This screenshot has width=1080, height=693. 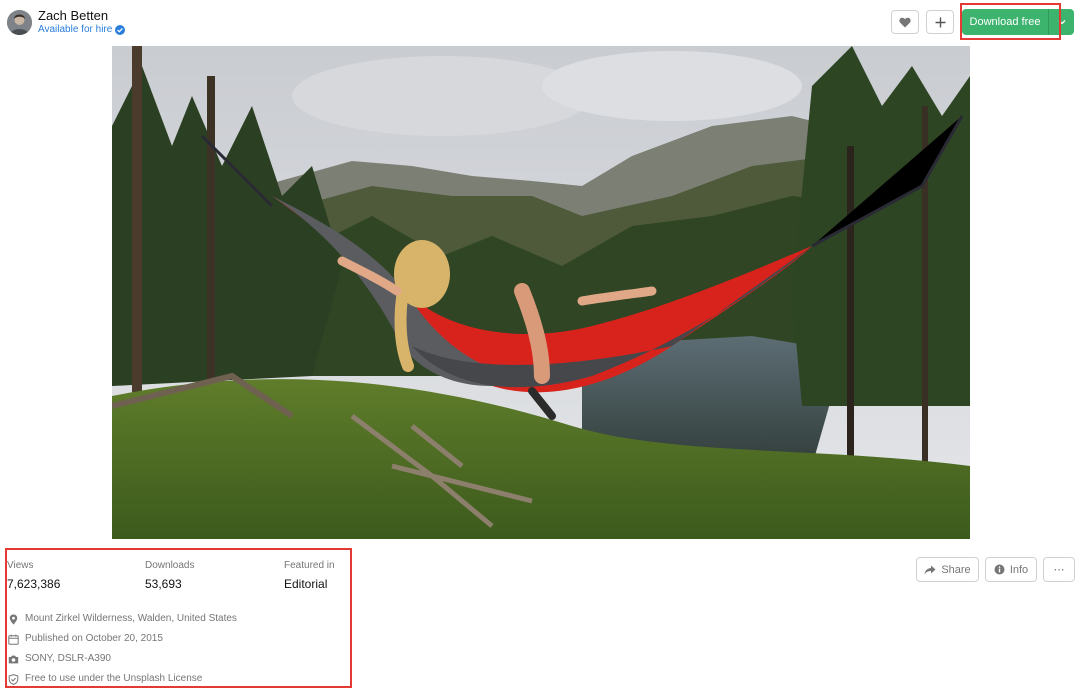 I want to click on chevron-down-icon, so click(x=1061, y=22).